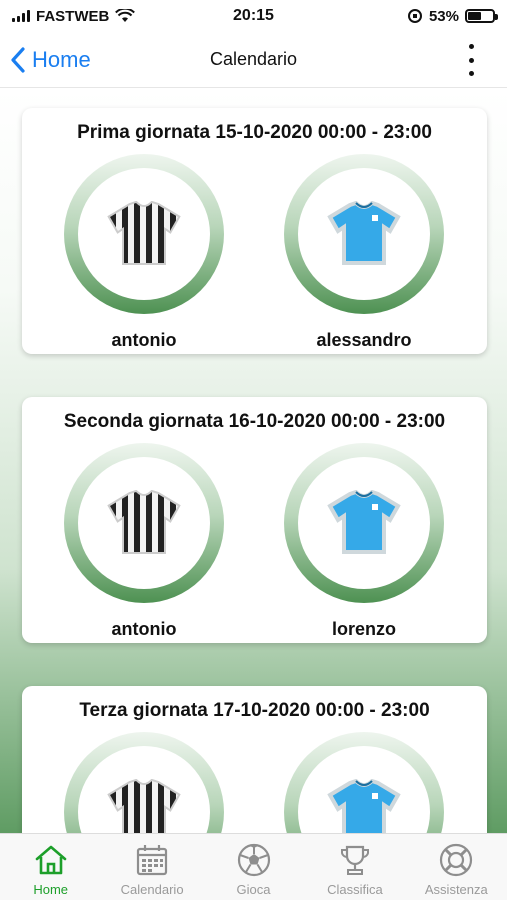 The width and height of the screenshot is (507, 900). I want to click on tab-label: Gioca, so click(253, 889).